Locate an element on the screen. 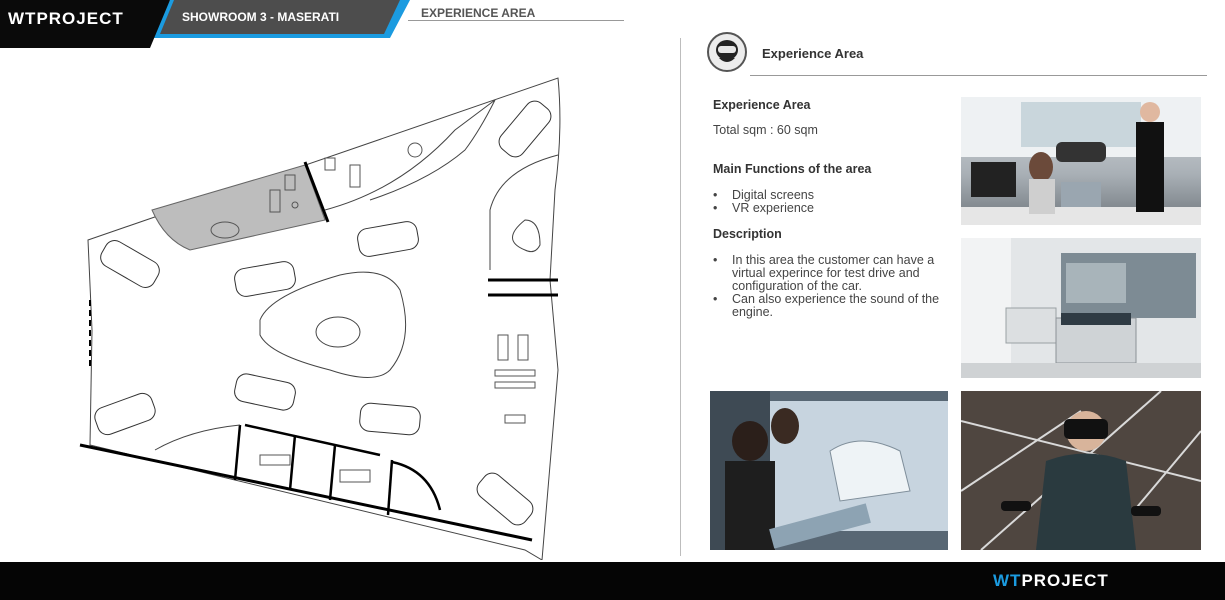 This screenshot has height=600, width=1225. header-showroom-band: SHOWROOM 3 - MASERATI is located at coordinates (280, 17).